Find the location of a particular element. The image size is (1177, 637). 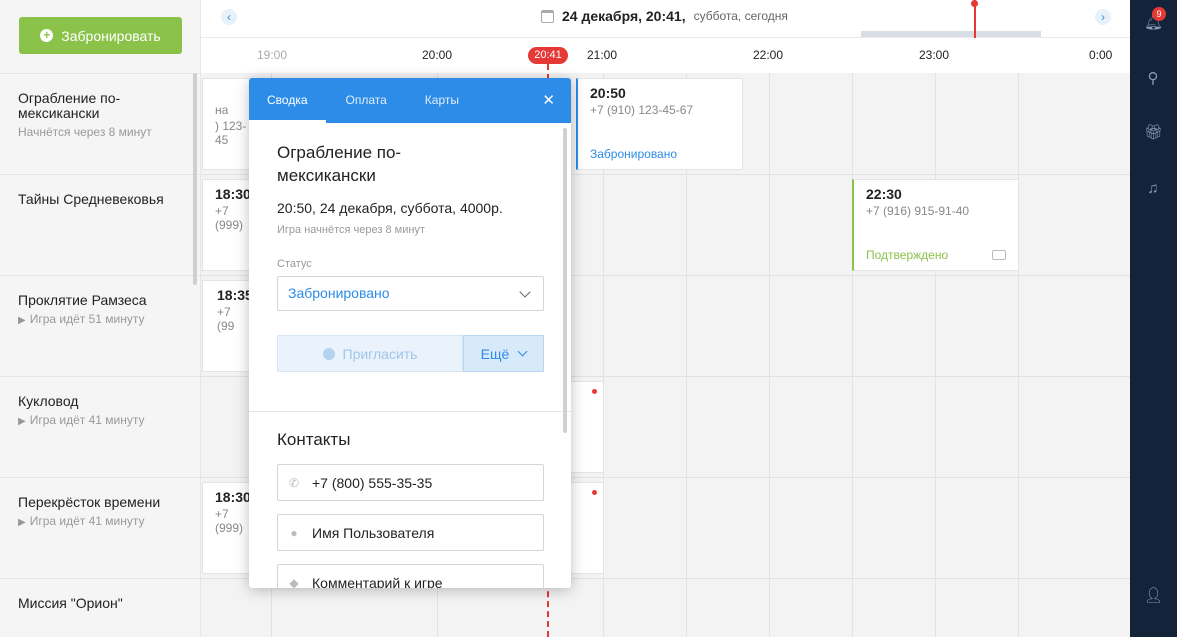

popup-scrollbar is located at coordinates (565, 280).